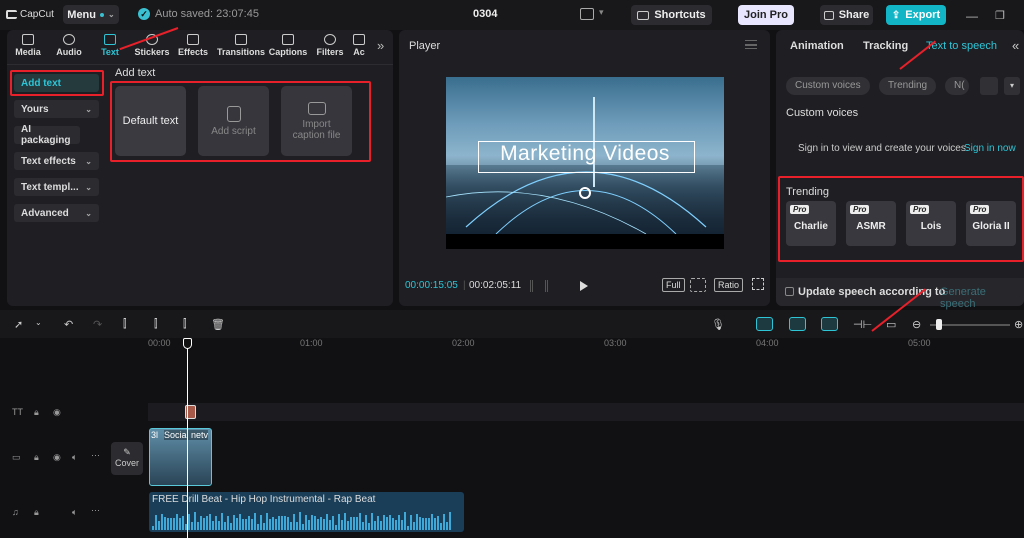 Image resolution: width=1024 pixels, height=538 pixels. I want to click on minimize-icon: —, so click(972, 16).